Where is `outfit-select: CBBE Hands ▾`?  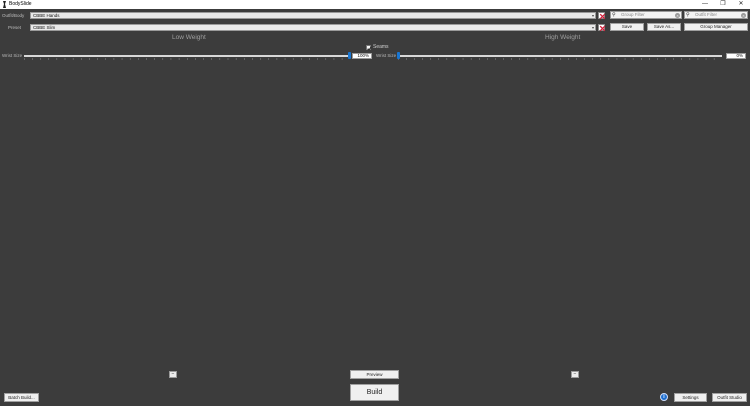 outfit-select: CBBE Hands ▾ is located at coordinates (313, 15).